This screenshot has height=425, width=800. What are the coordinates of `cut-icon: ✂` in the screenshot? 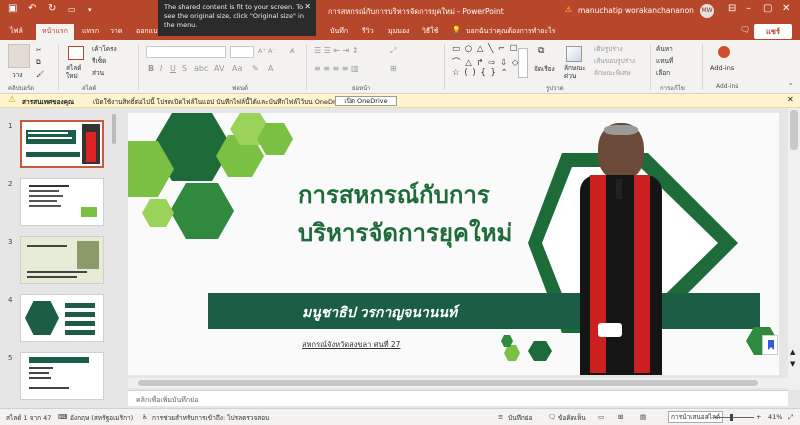 It's located at (38, 50).